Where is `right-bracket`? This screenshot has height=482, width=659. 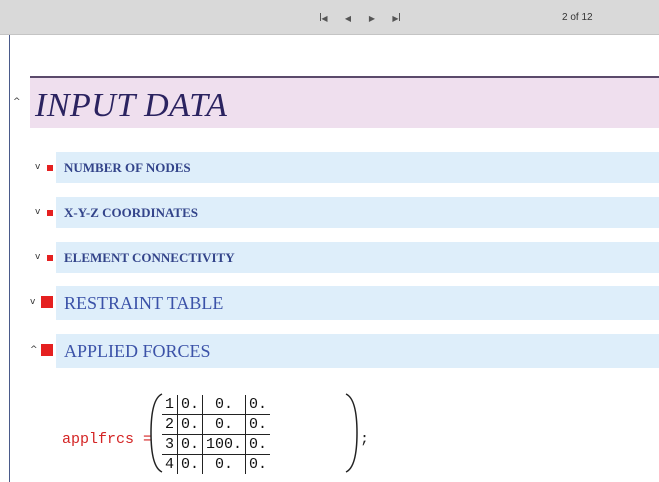
right-bracket is located at coordinates (351, 433).